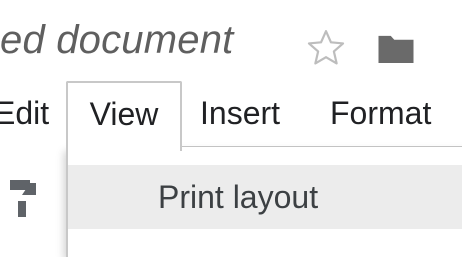 This screenshot has width=462, height=257. What do you see at coordinates (380, 115) in the screenshot?
I see `menu-format: Format` at bounding box center [380, 115].